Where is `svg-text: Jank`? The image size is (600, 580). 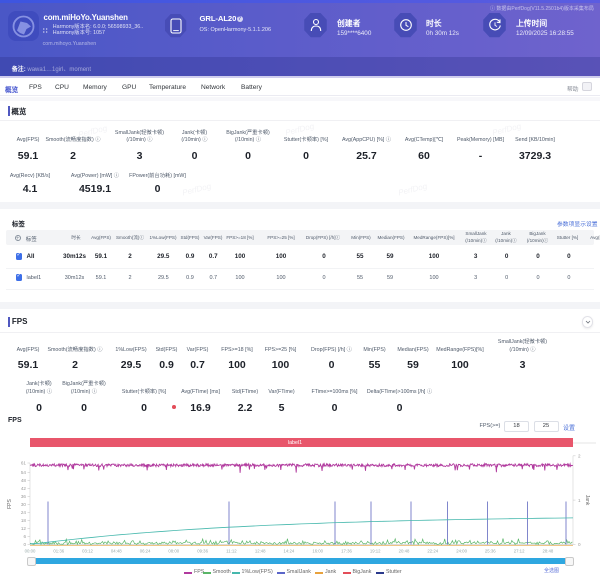 svg-text: Jank is located at coordinates (587, 500).